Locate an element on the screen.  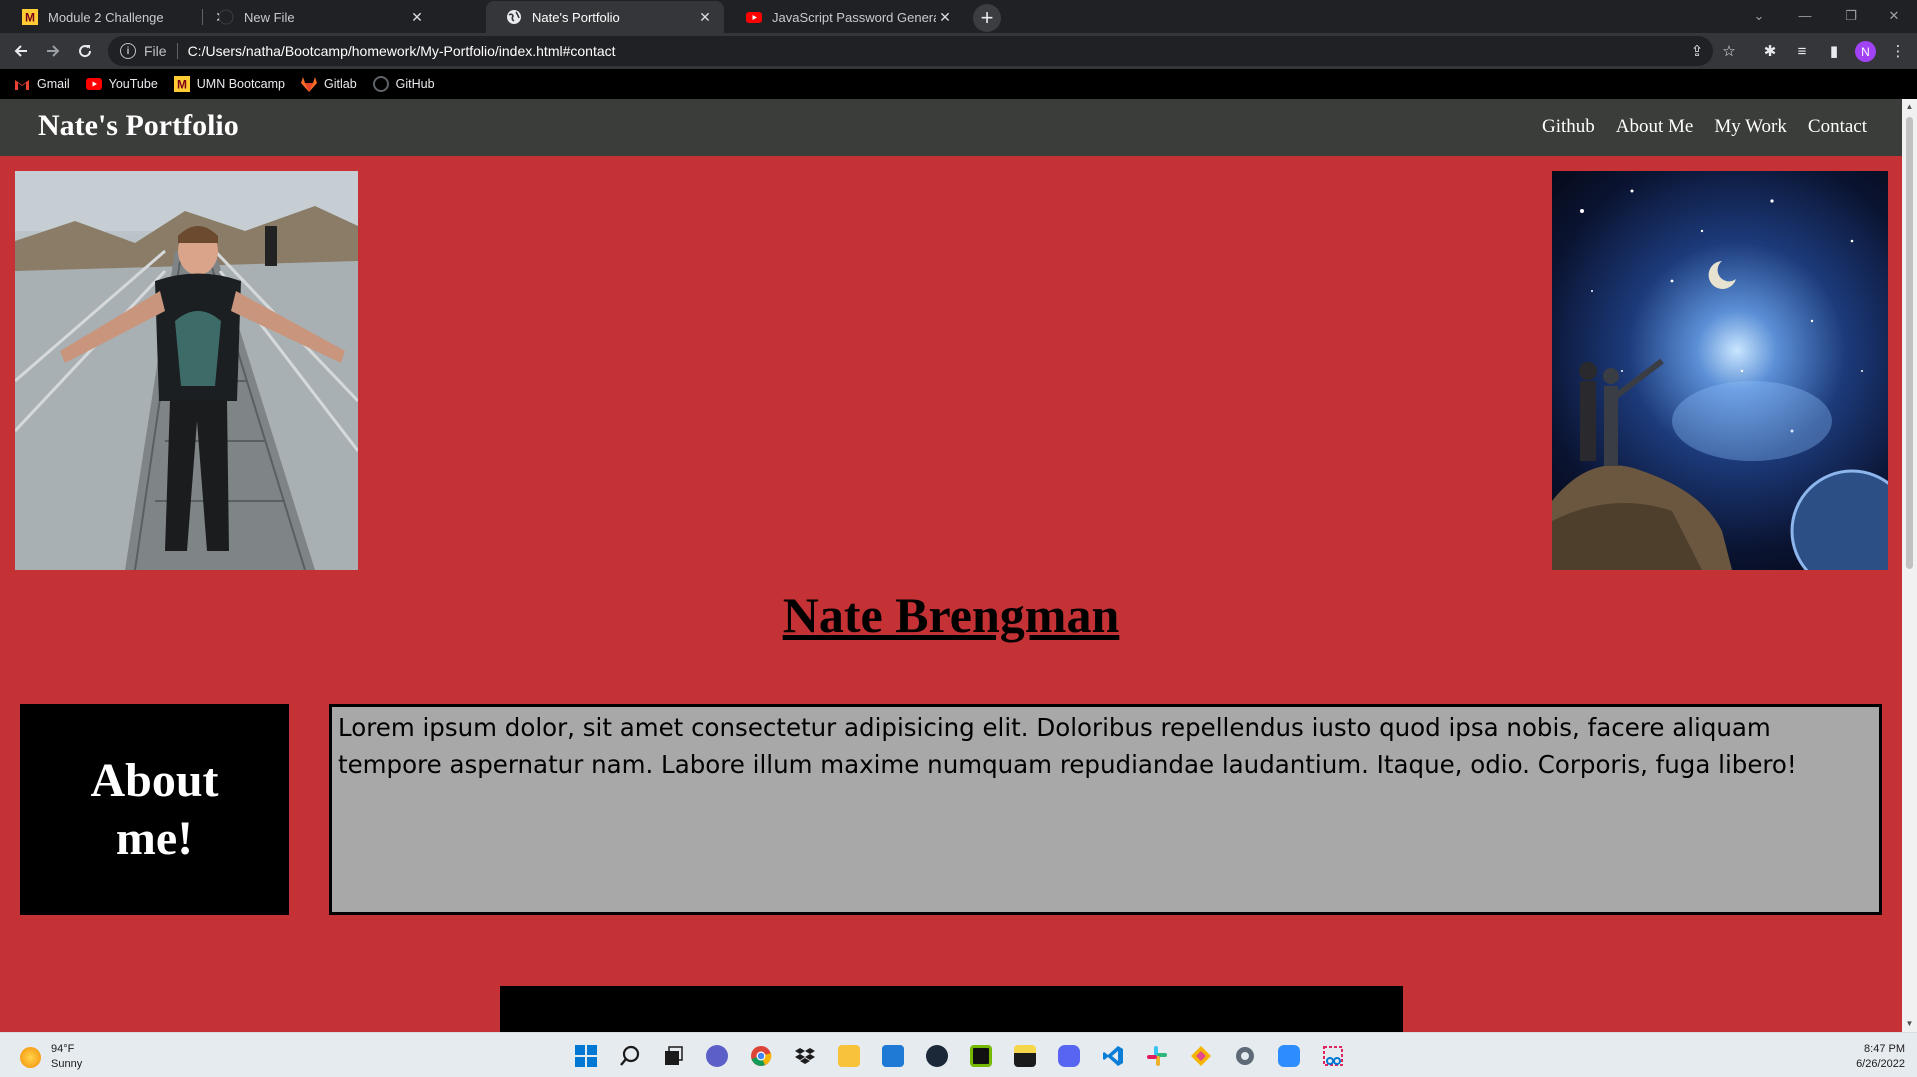
forward-button is located at coordinates (53, 51).